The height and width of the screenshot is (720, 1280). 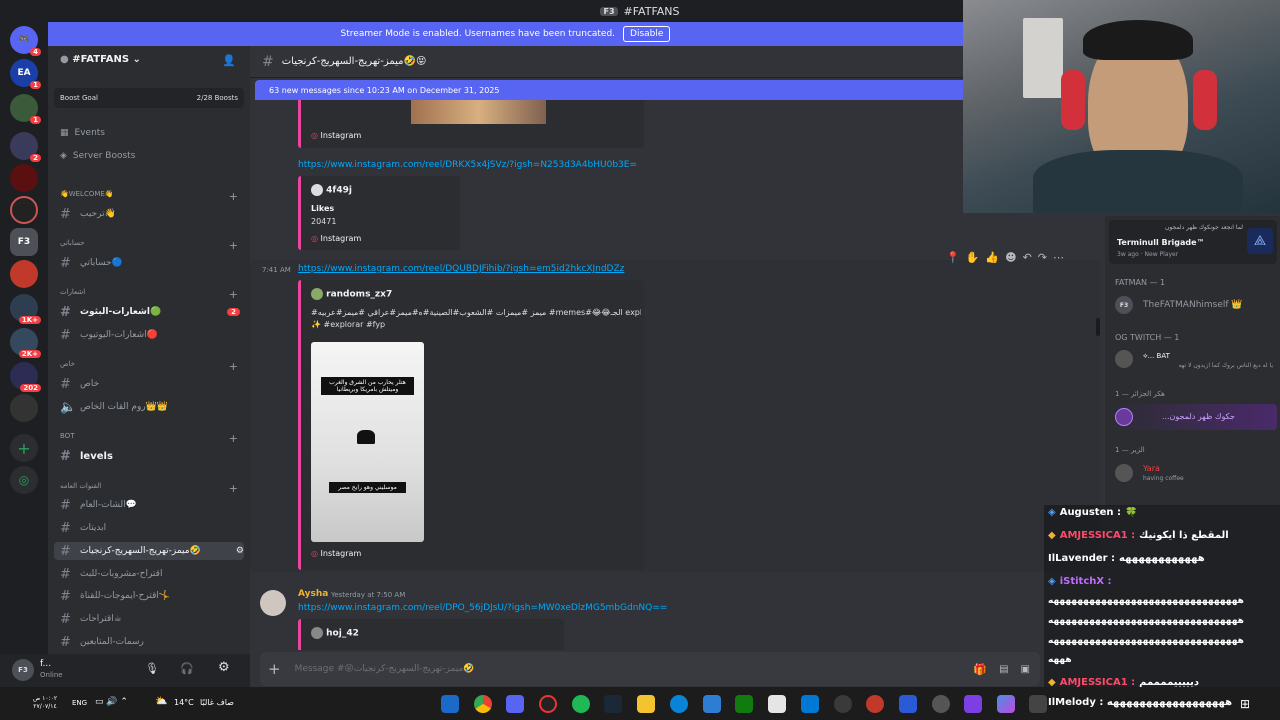 I want to click on embed-author-name: randoms_zx7, so click(x=359, y=295).